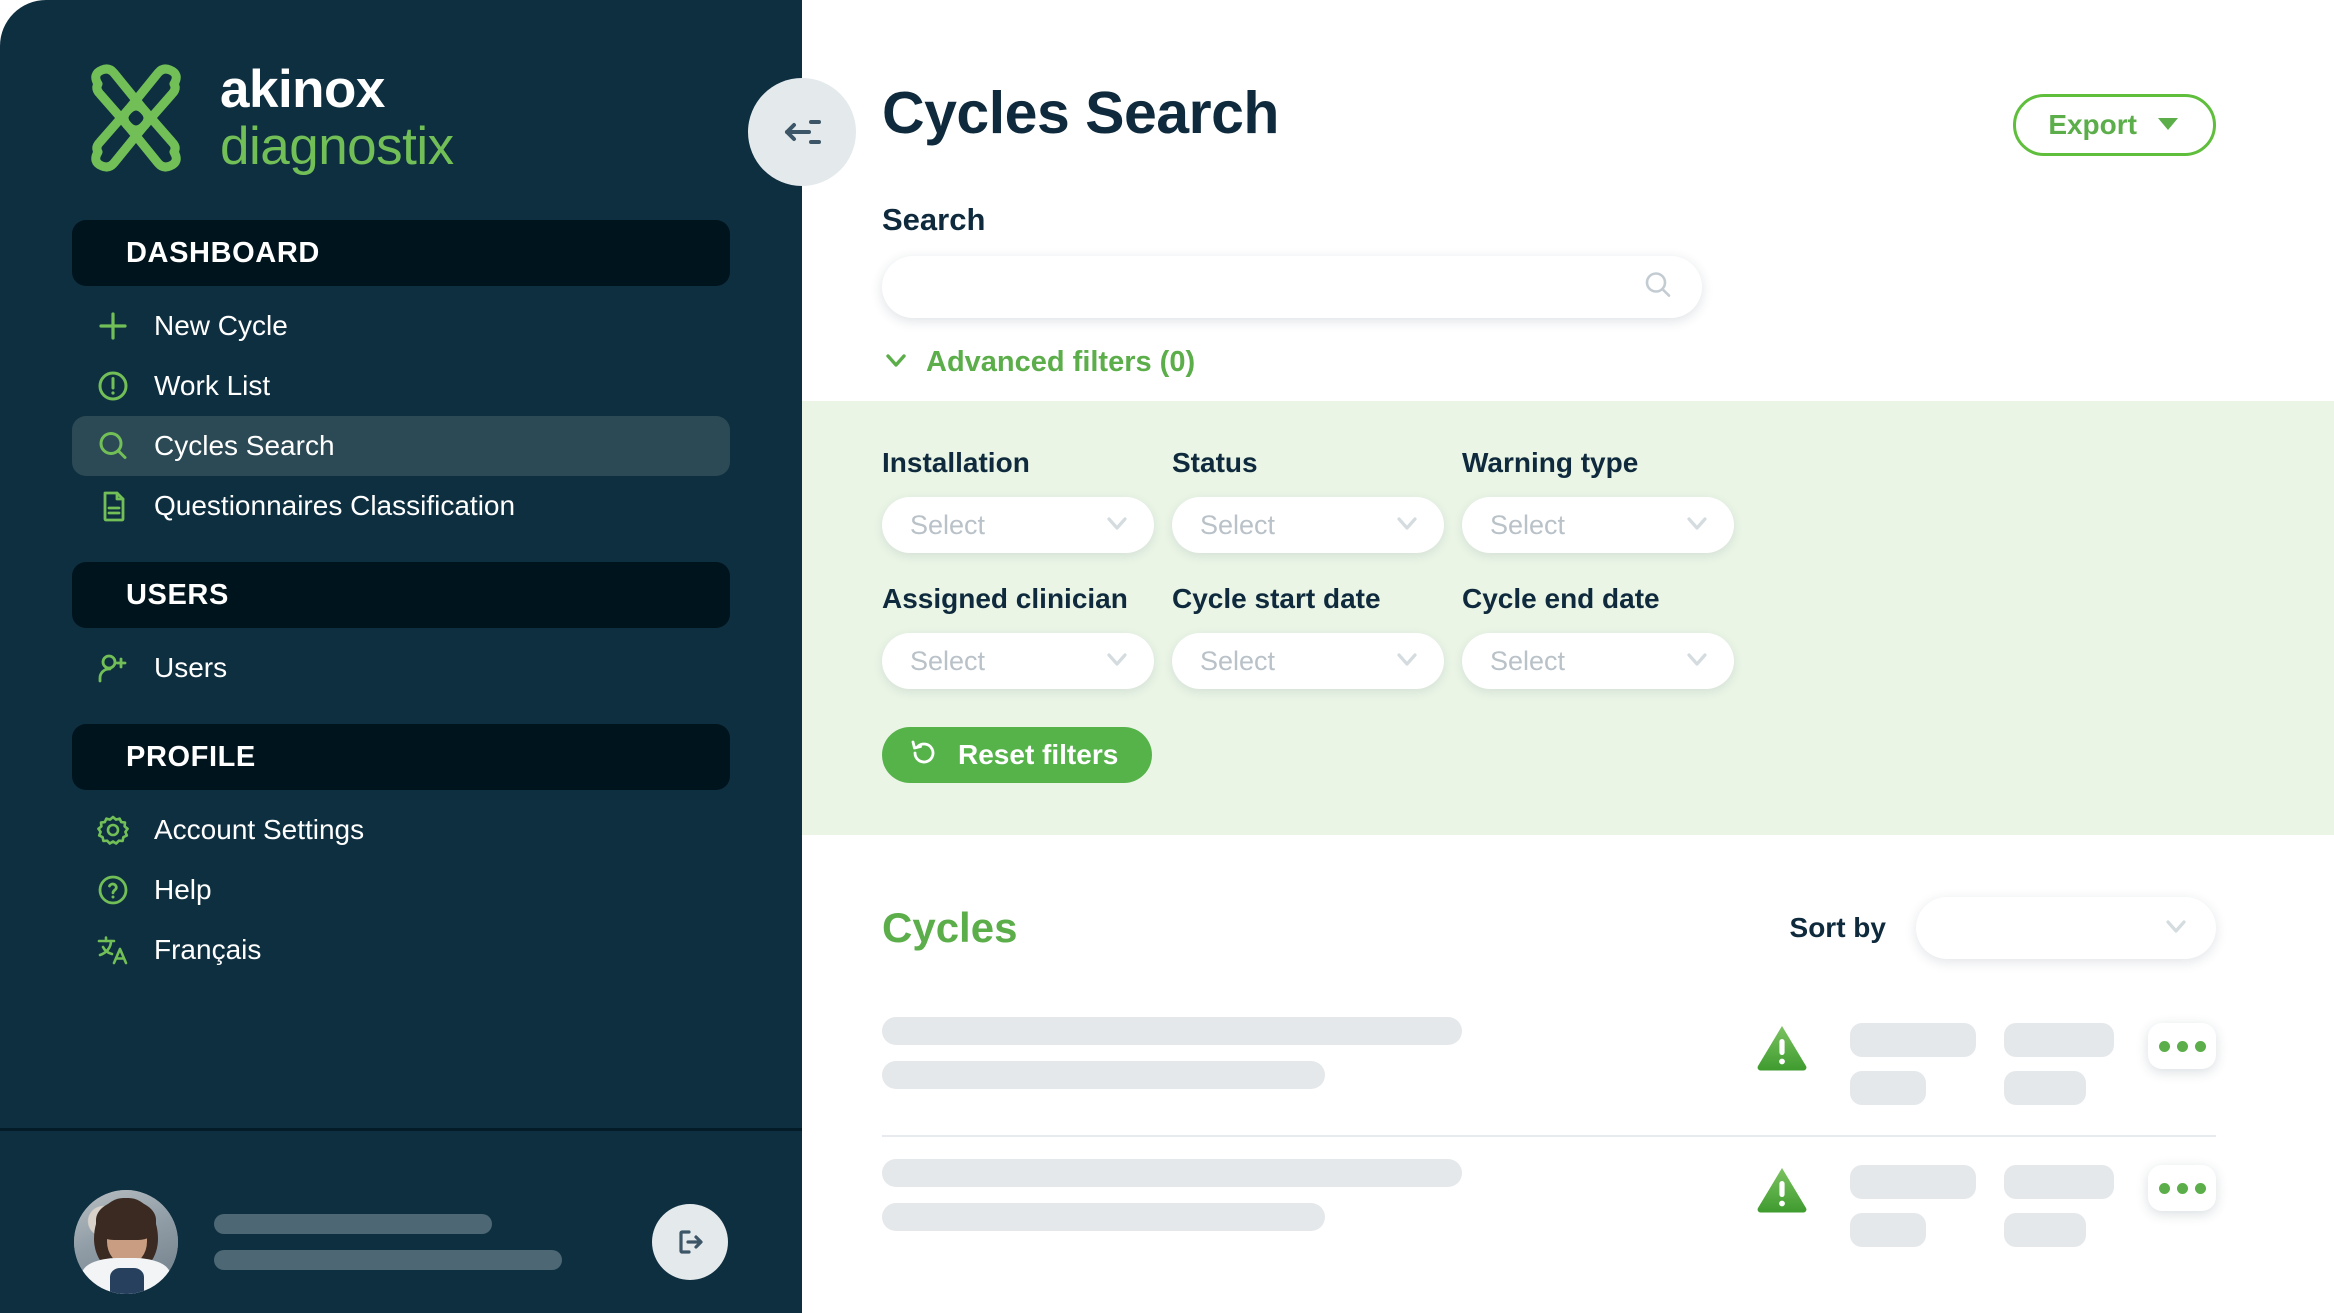 The image size is (2334, 1313). Describe the element at coordinates (1017, 755) in the screenshot. I see `reset-filters-button: Reset filters` at that location.